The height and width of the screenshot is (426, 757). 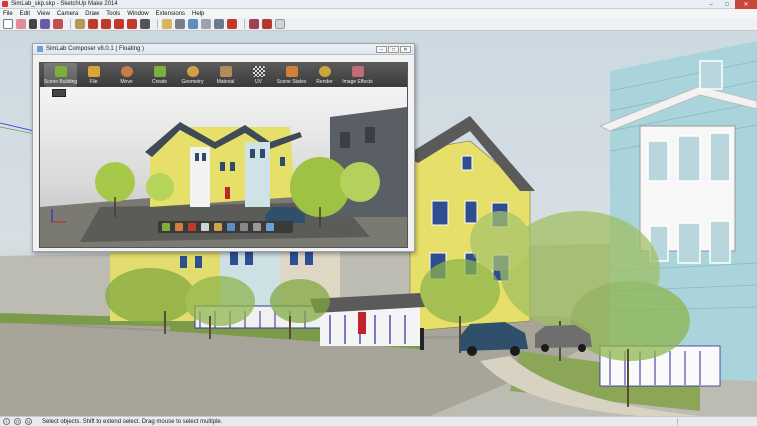 I want to click on ribbon-scene-building: Scene Building, so click(x=60, y=75).